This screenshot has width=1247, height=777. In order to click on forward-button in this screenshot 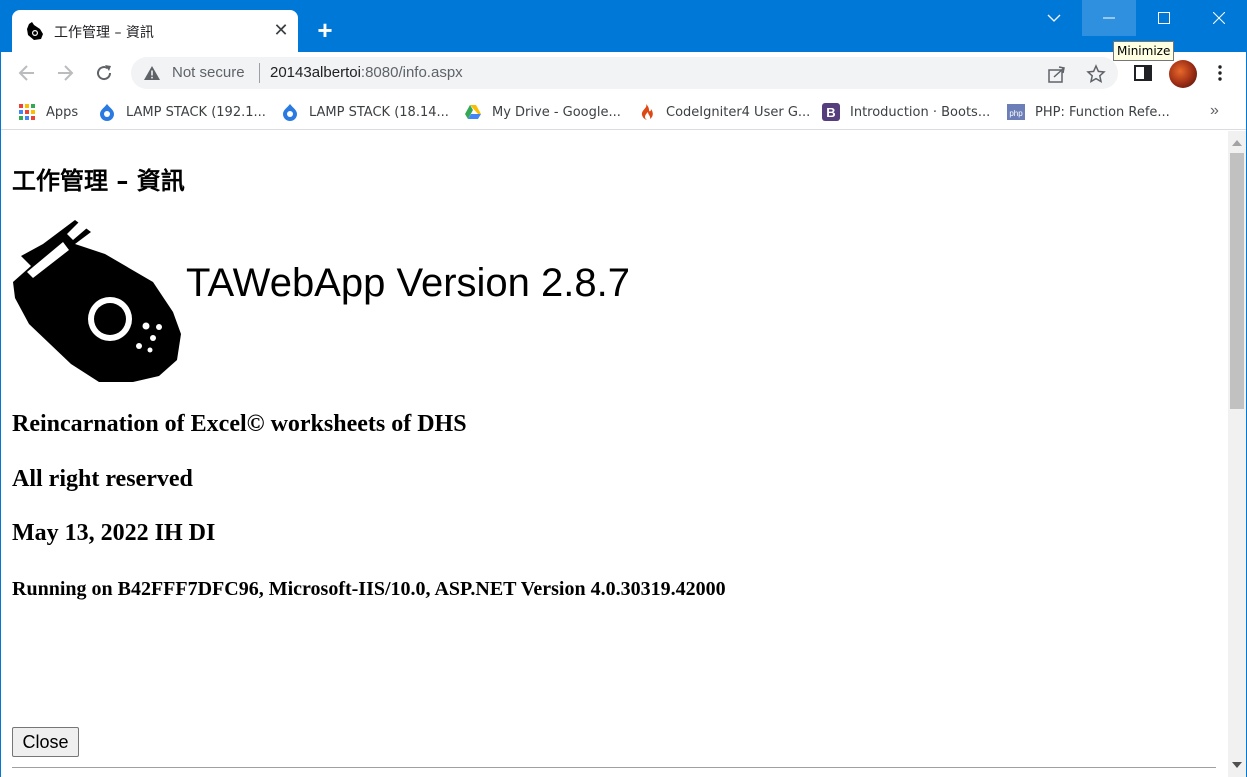, I will do `click(65, 73)`.